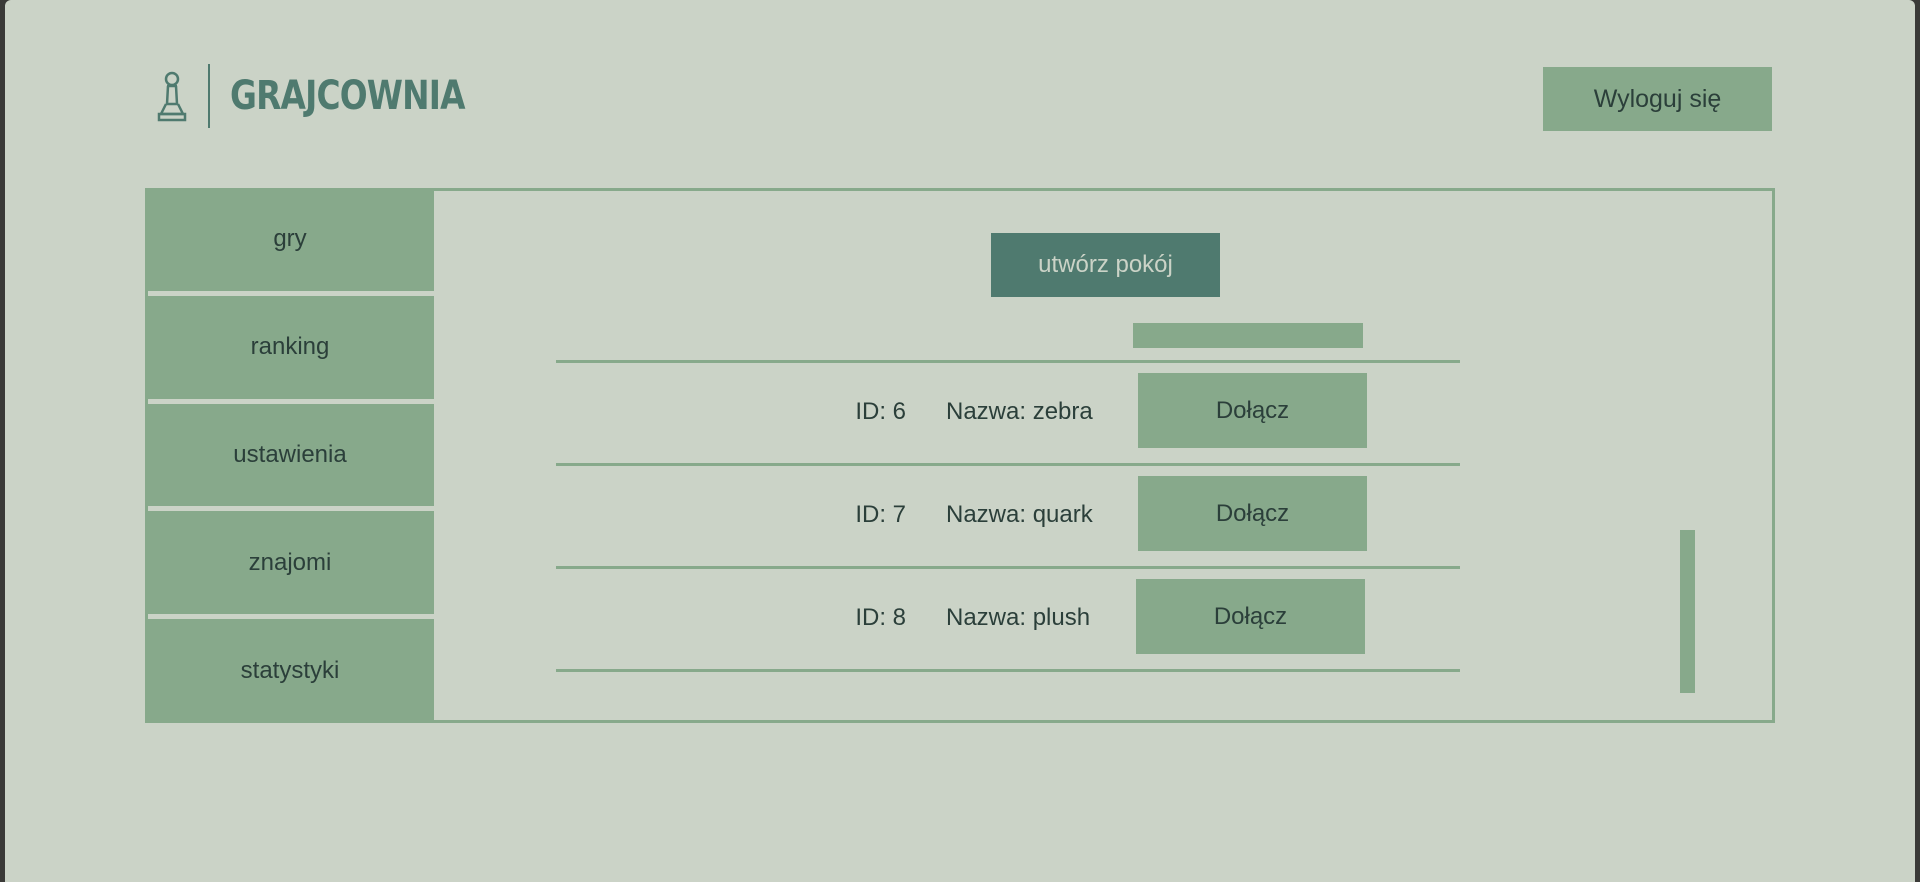 This screenshot has width=1920, height=882. What do you see at coordinates (1019, 514) in the screenshot?
I see `room-name: Nazwa: quark` at bounding box center [1019, 514].